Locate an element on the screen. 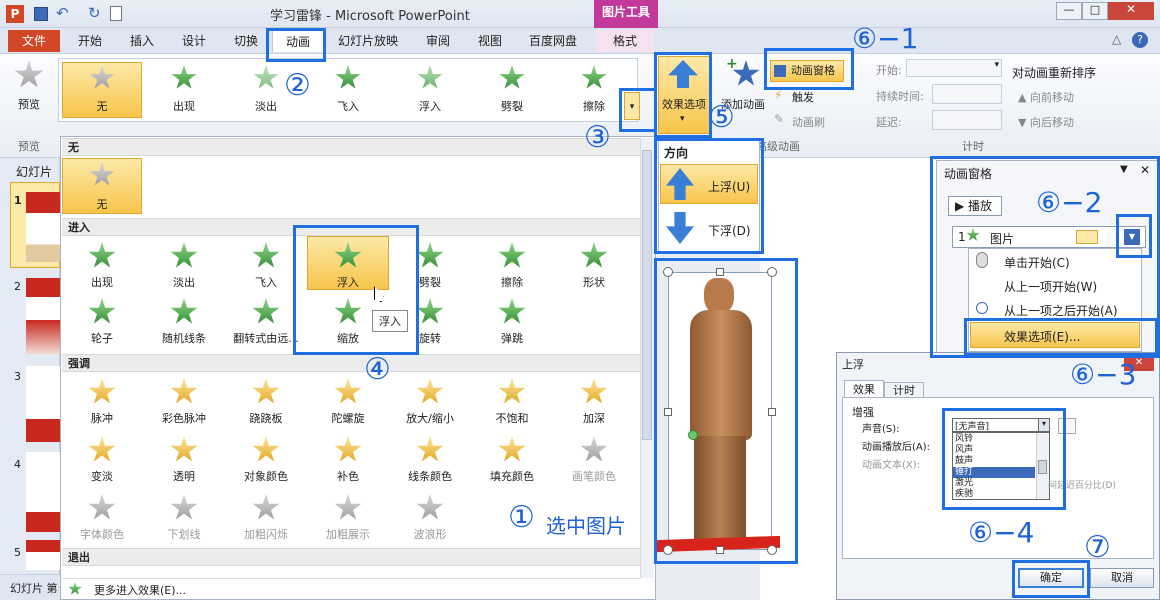 Image resolution: width=1160 pixels, height=600 pixels. trigger-button: 触发 is located at coordinates (803, 97).